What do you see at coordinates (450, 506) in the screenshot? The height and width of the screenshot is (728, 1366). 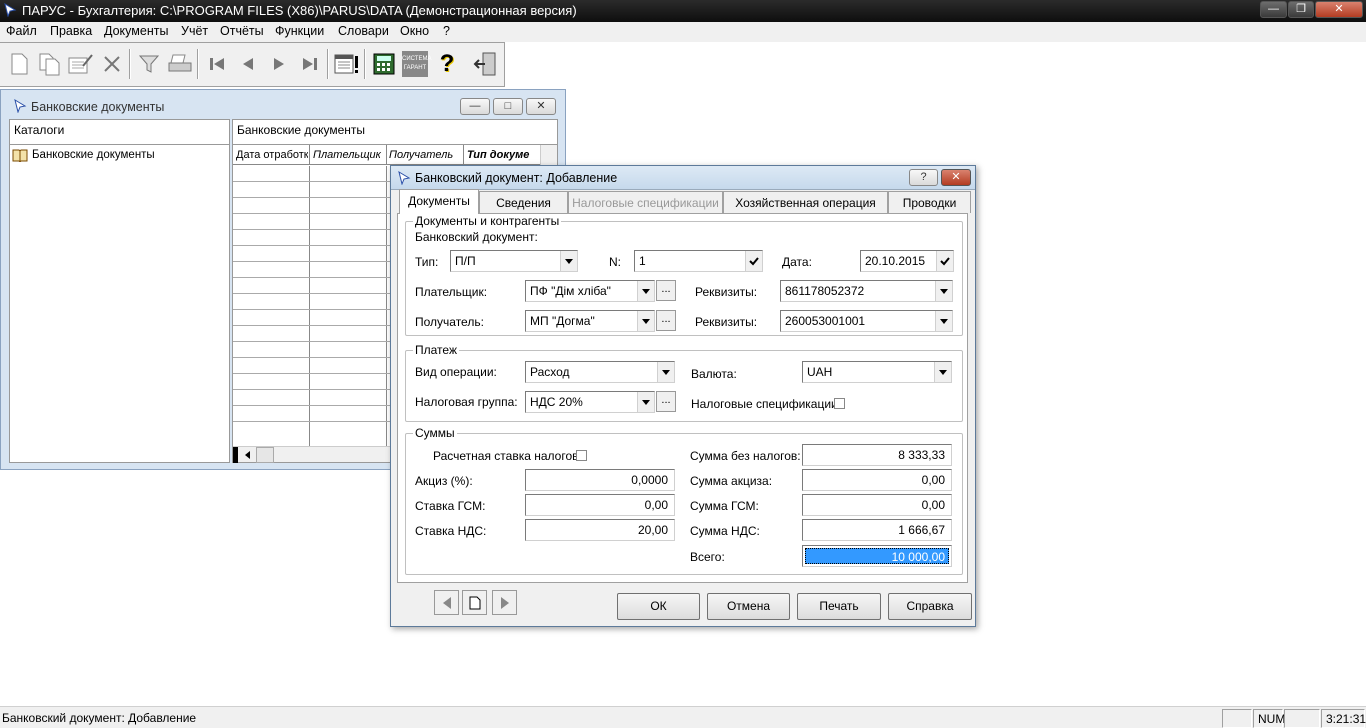 I see `gsm-rate-label: Ставка ГСМ:` at bounding box center [450, 506].